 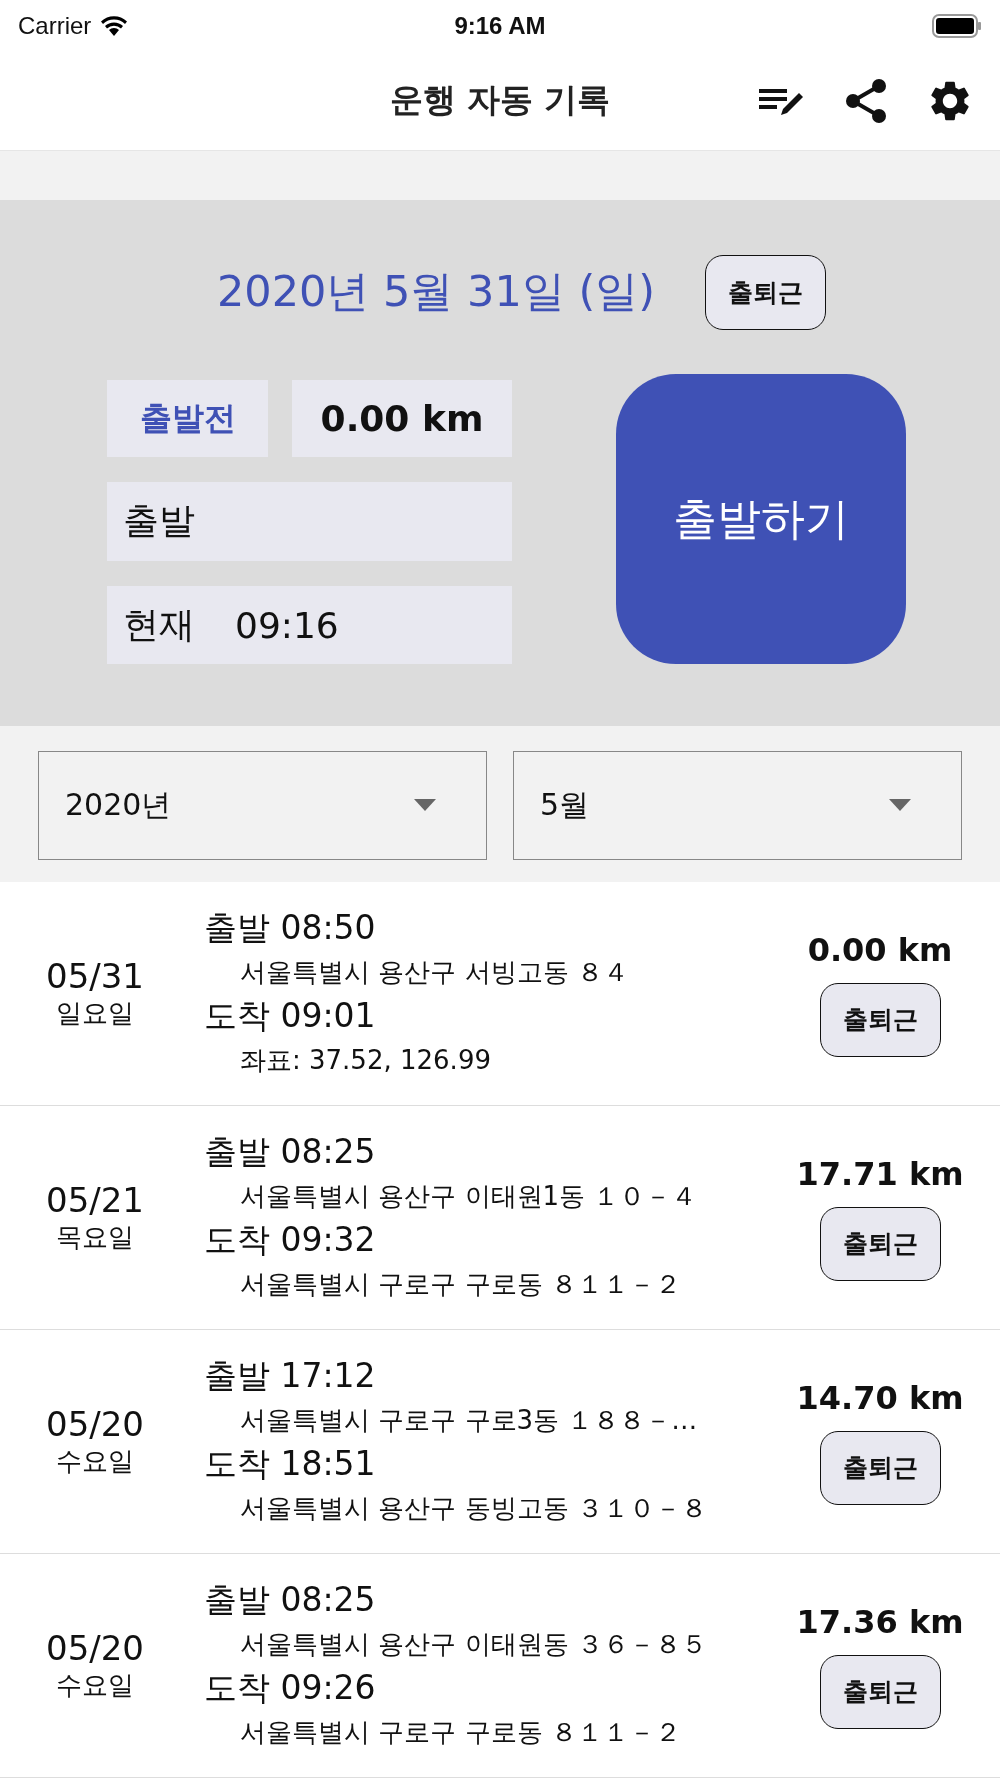 I want to click on dropdown: 5월, so click(x=737, y=805).